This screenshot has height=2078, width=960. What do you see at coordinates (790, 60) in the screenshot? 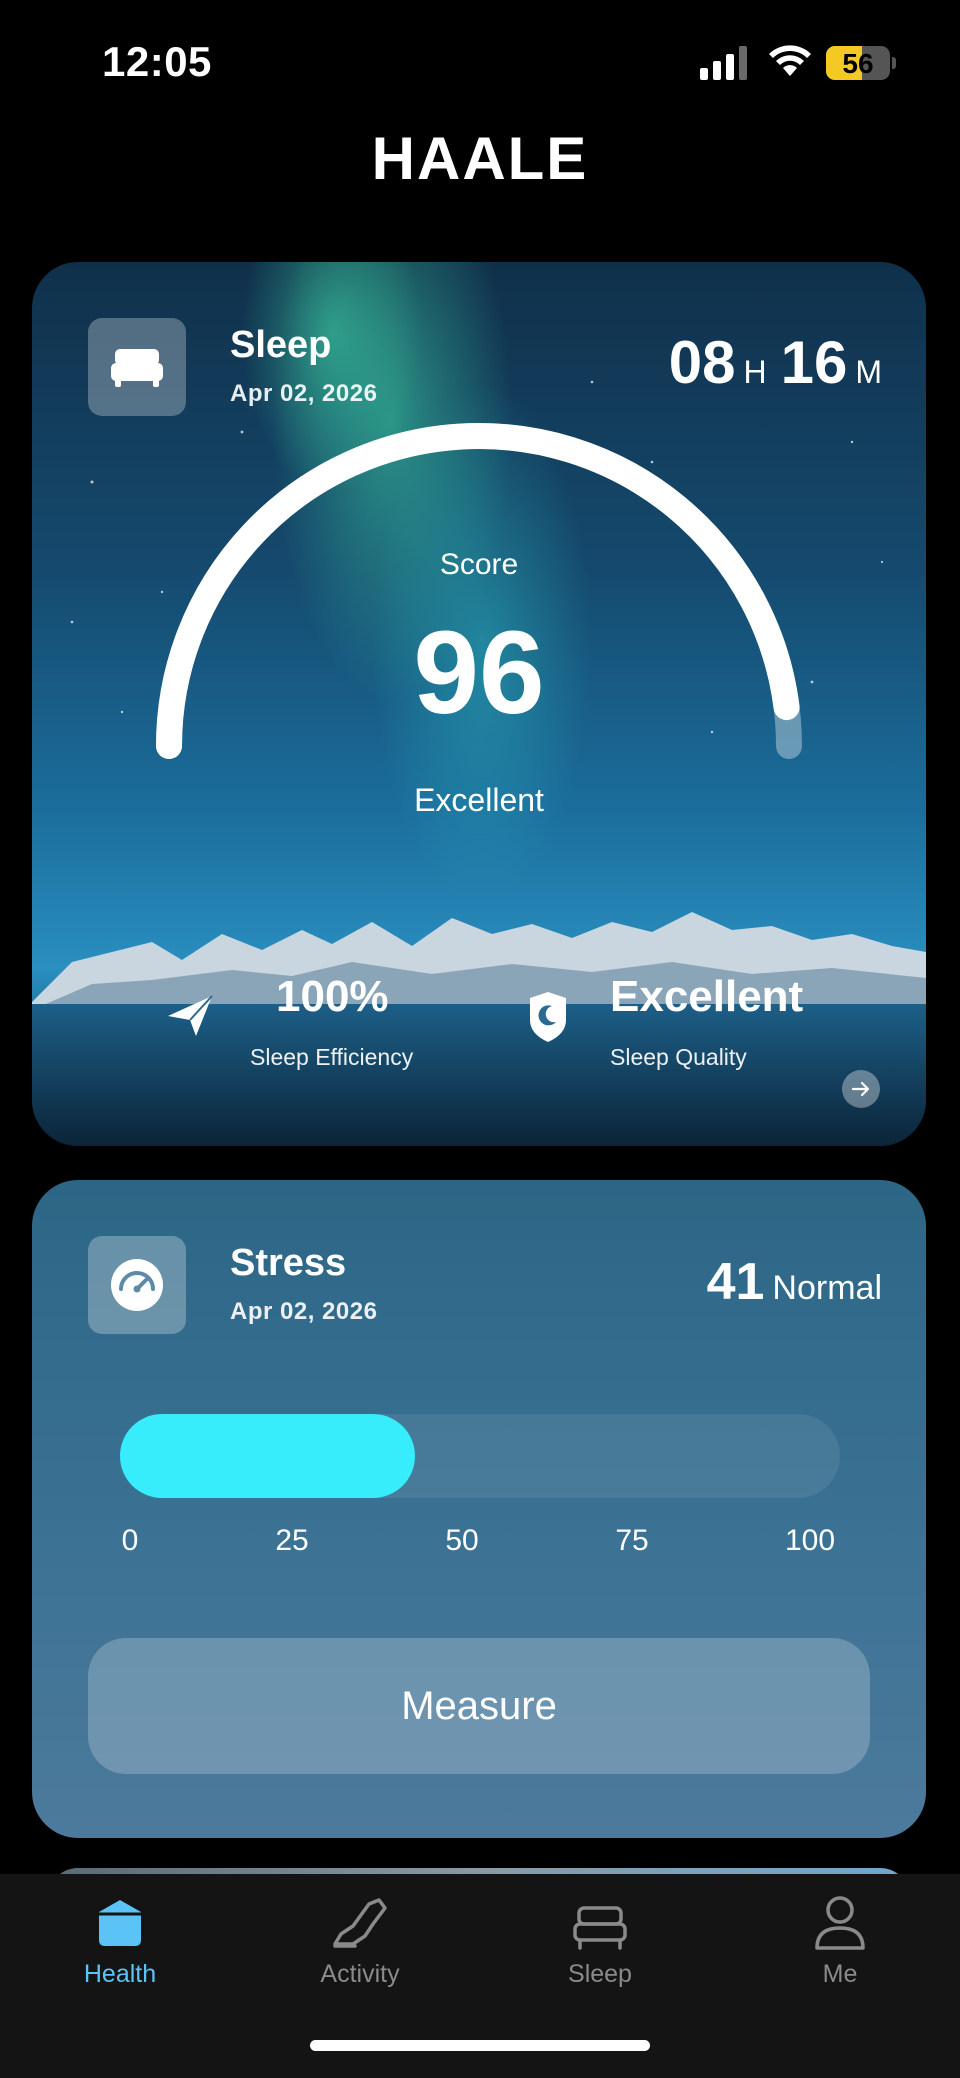
I see `wifi-icon` at bounding box center [790, 60].